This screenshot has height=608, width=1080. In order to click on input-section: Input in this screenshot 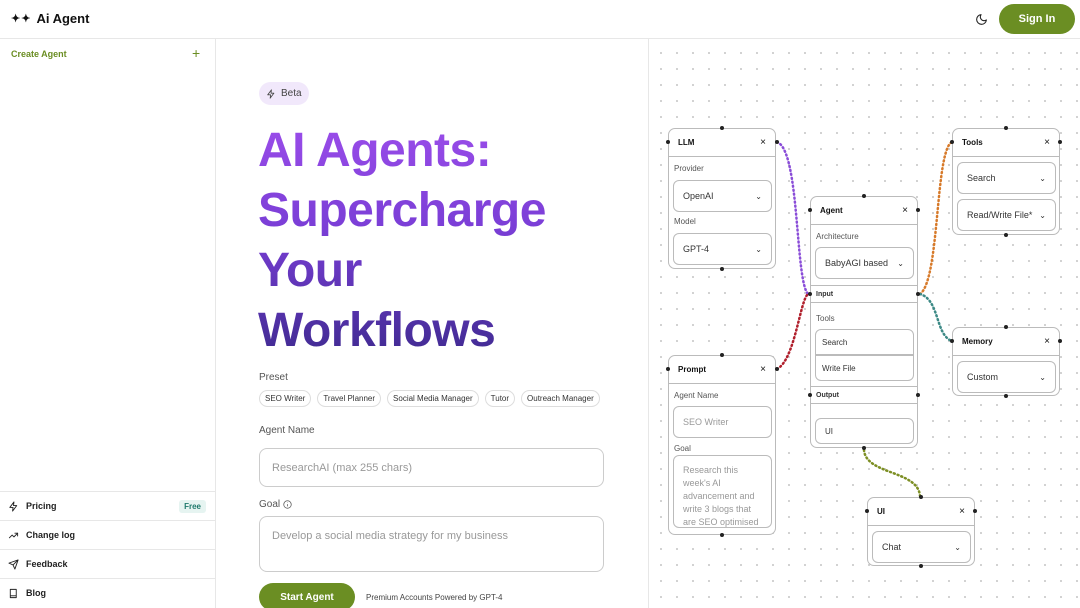, I will do `click(864, 294)`.